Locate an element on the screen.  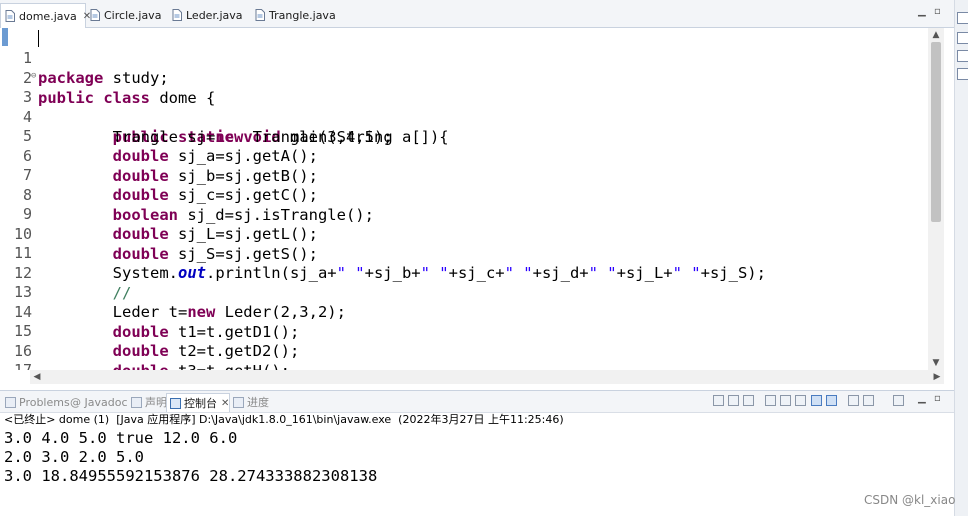
scroll-thumb is located at coordinates (936, 132).